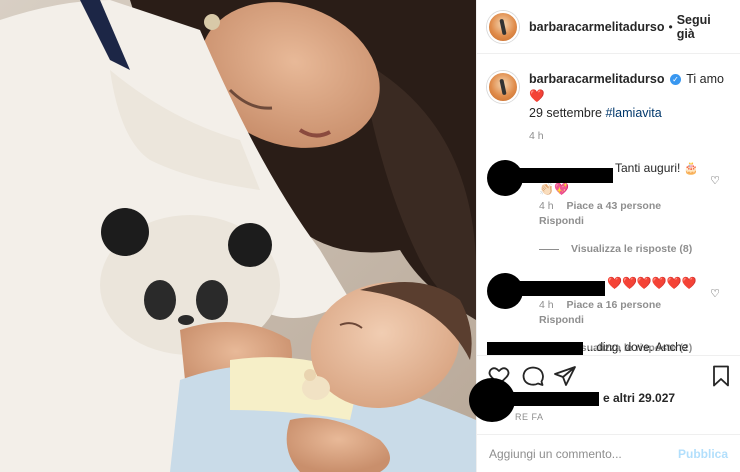 The height and width of the screenshot is (472, 740). What do you see at coordinates (533, 376) in the screenshot?
I see `comment-bubble-icon` at bounding box center [533, 376].